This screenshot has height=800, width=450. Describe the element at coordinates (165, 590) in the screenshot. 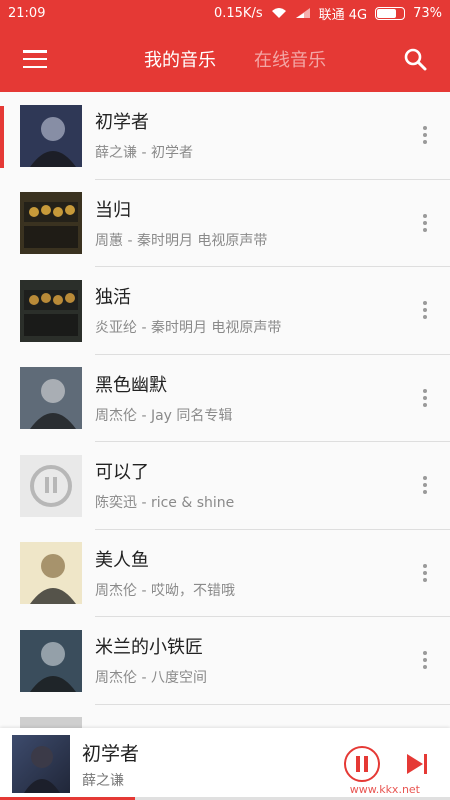

I see `song-subtitle: 周杰伦 - 哎呦，不错哦` at that location.